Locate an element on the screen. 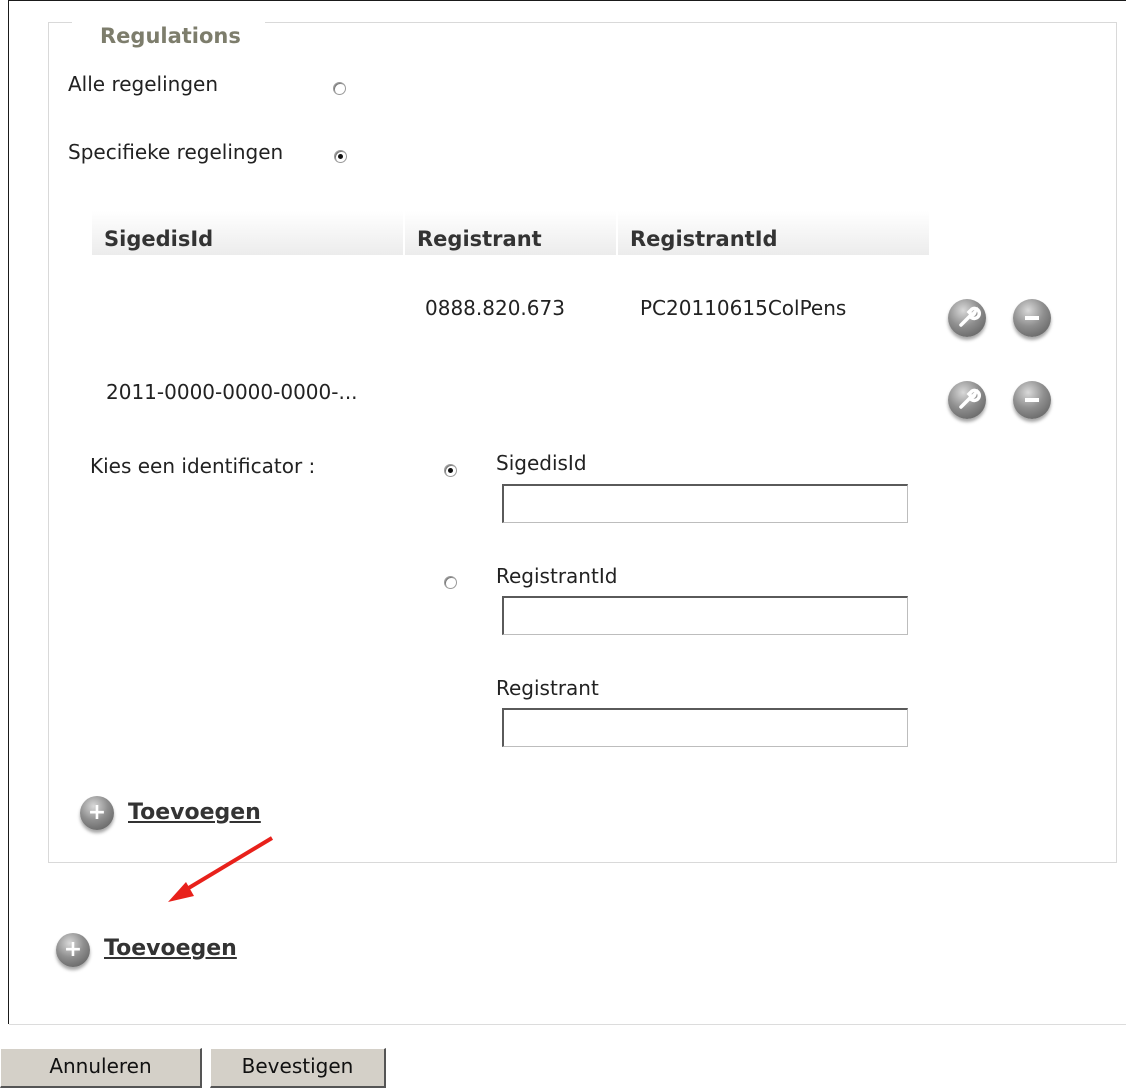 Image resolution: width=1126 pixels, height=1088 pixels. registrantid-radio is located at coordinates (450, 582).